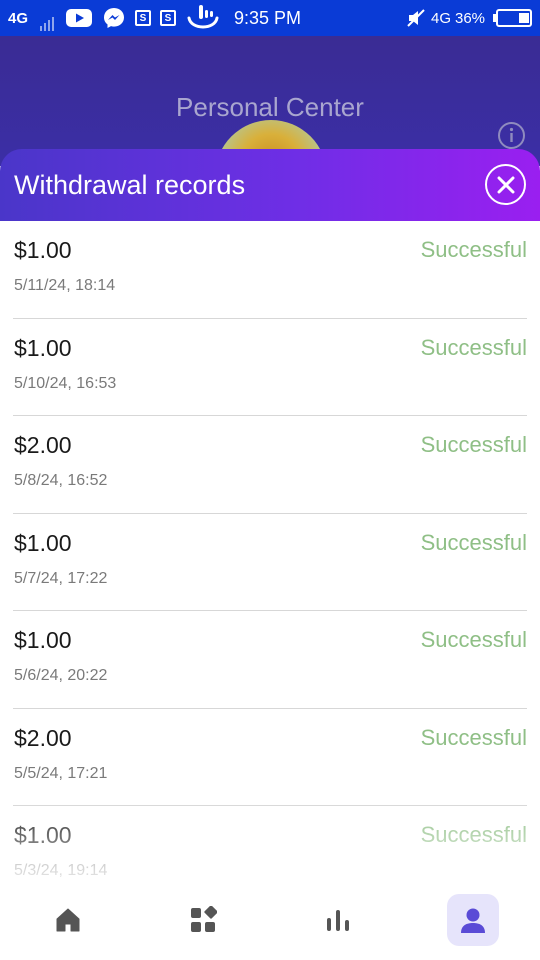 The image size is (540, 960). Describe the element at coordinates (270, 757) in the screenshot. I see `list-item: $2.00 Successful 5/5/24, 17:21` at that location.